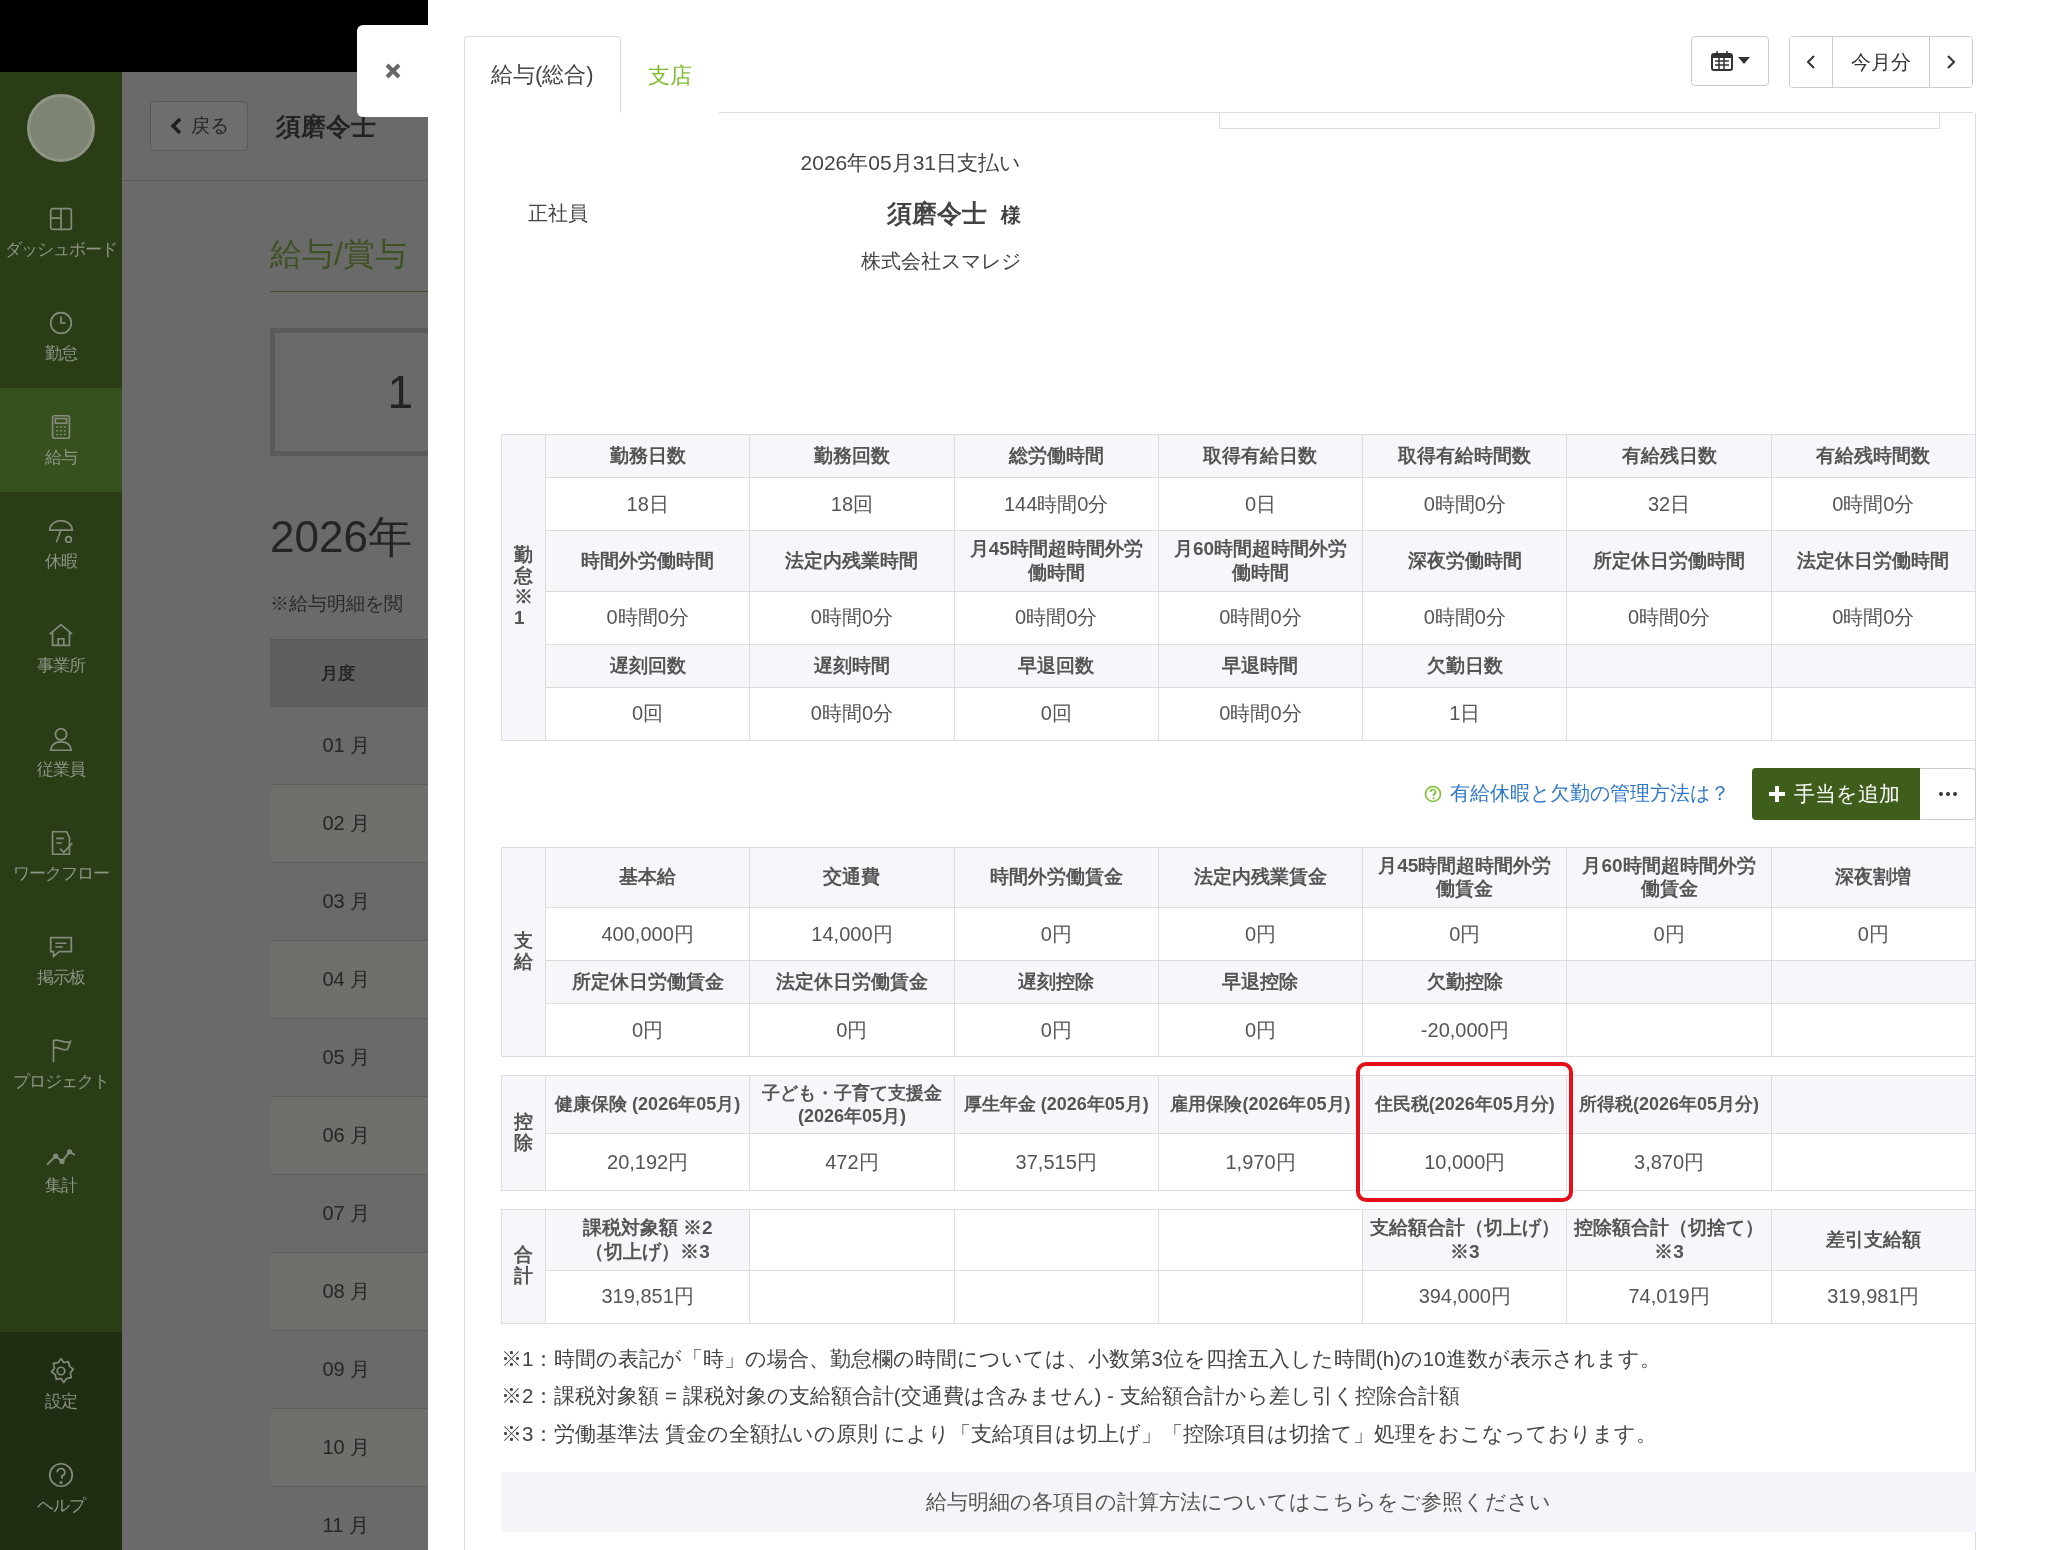  Describe the element at coordinates (349, 262) in the screenshot. I see `page-title: 給与/賞与` at that location.